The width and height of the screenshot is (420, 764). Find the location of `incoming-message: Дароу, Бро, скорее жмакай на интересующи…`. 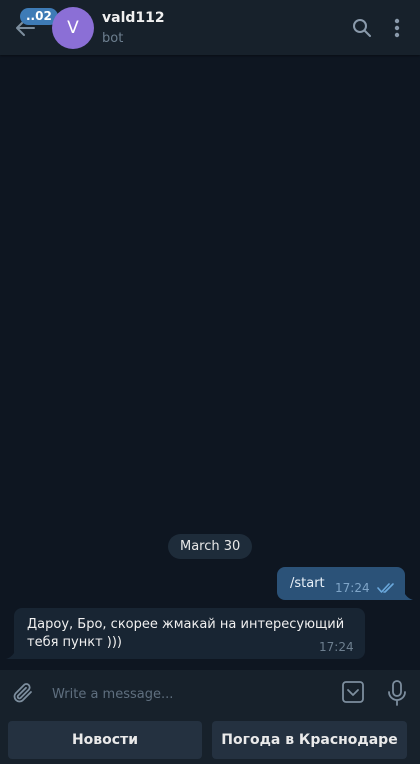

incoming-message: Дароу, Бро, скорее жмакай на интересующи… is located at coordinates (189, 633).